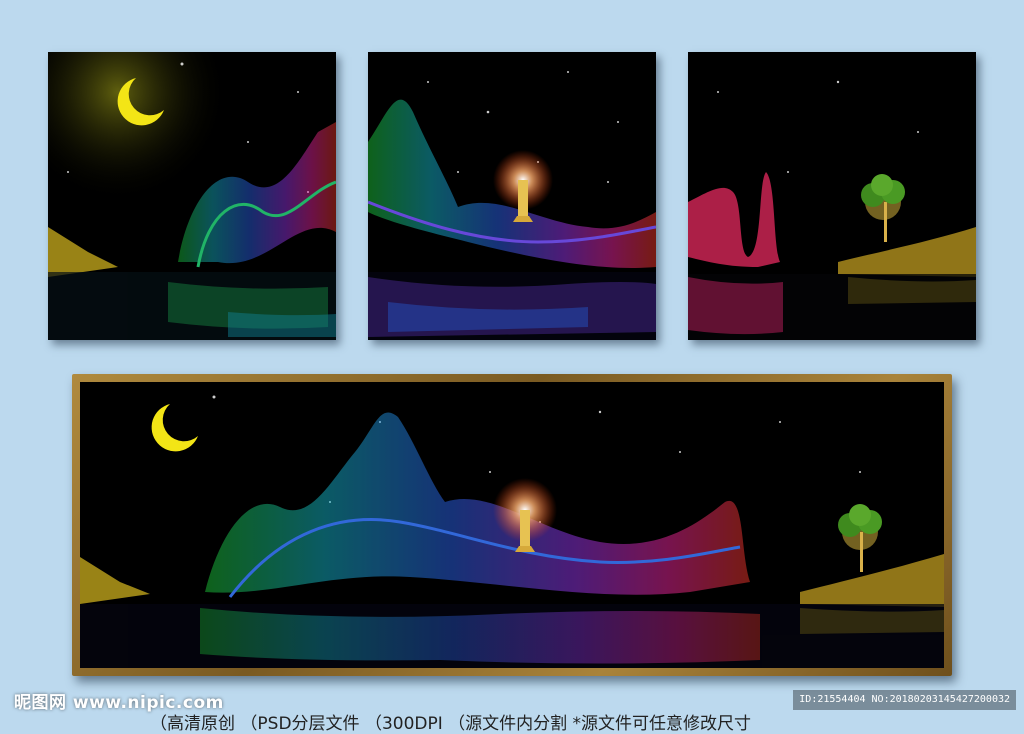 The width and height of the screenshot is (1024, 734). Describe the element at coordinates (192, 196) in the screenshot. I see `canvas-panel-left` at that location.